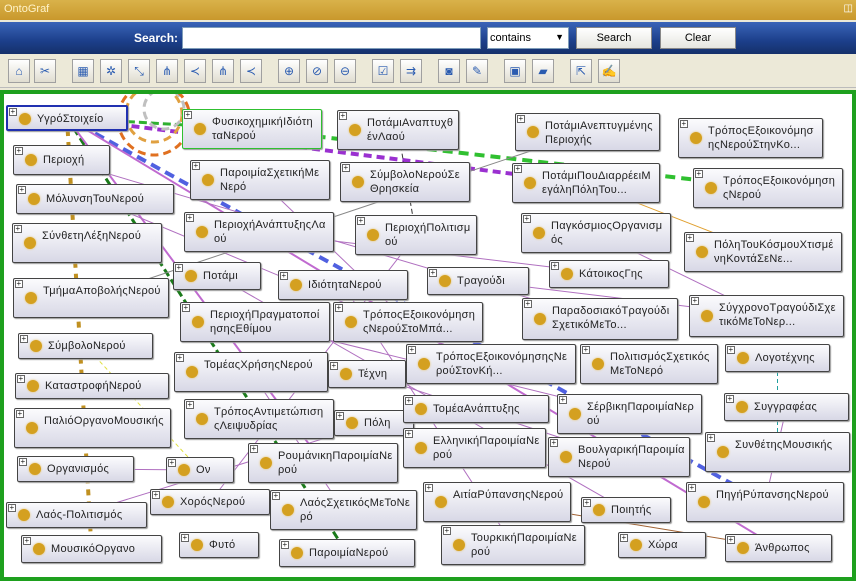  I want to click on graph-node: + ΣύμβολοΝερούΣεΘρησκεία, so click(405, 182).